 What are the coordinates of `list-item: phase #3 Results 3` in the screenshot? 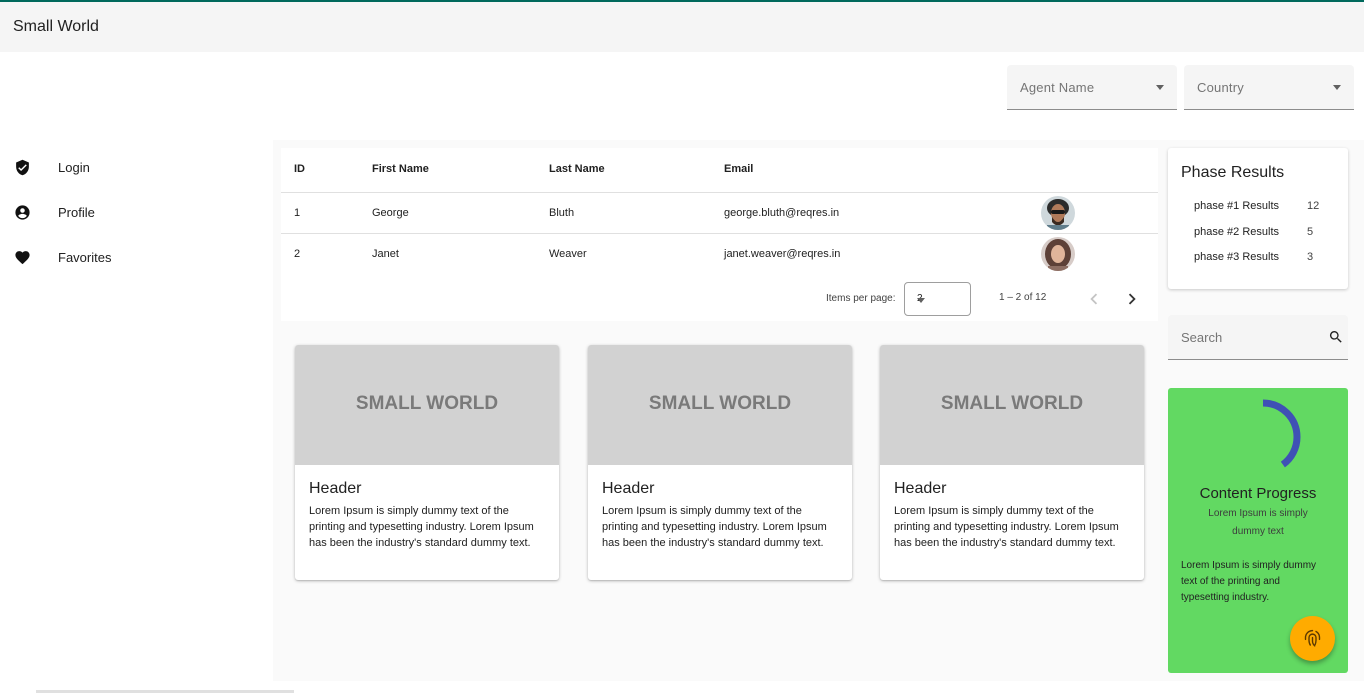 It's located at (1269, 260).